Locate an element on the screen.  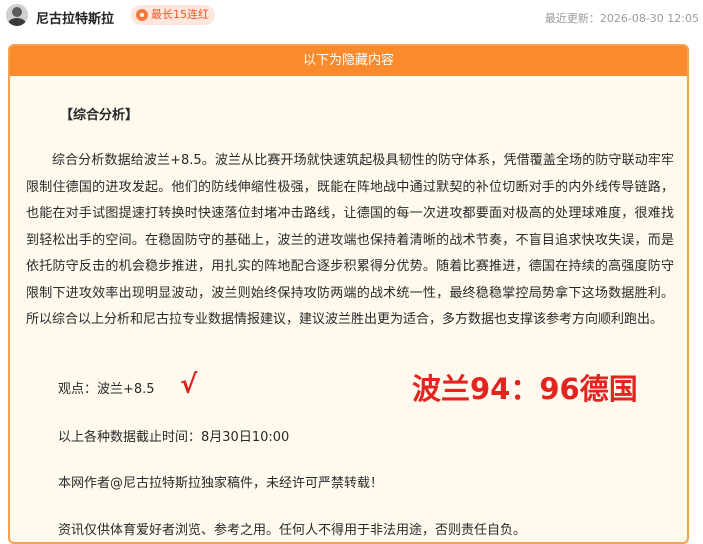
last-updated: 最近更新：2026-08-30 12:05 is located at coordinates (621, 18).